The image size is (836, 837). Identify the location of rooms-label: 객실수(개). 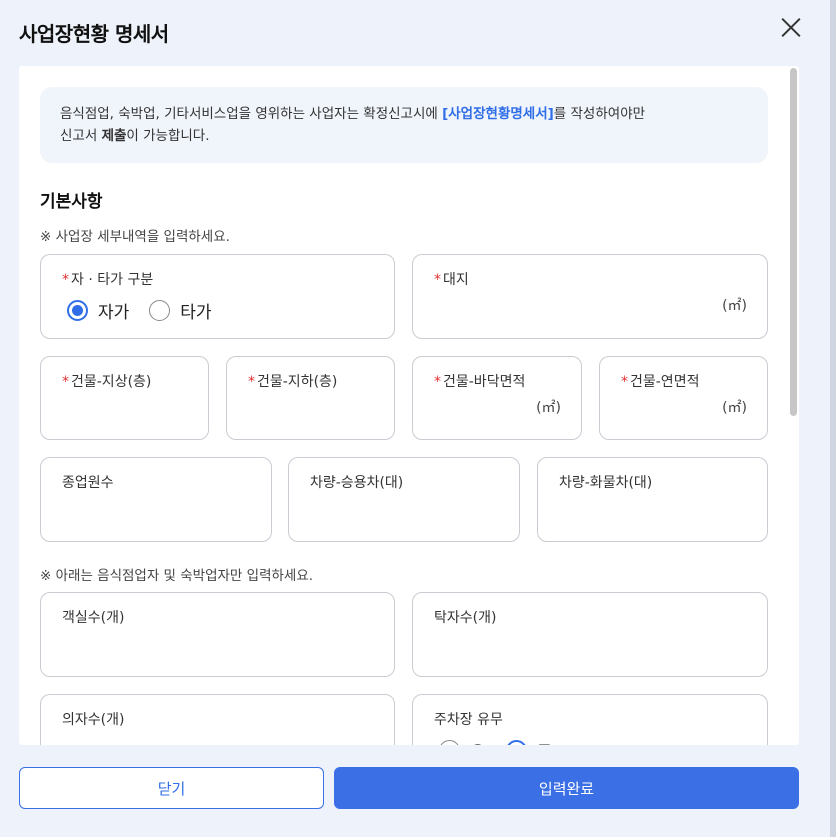
(93, 618).